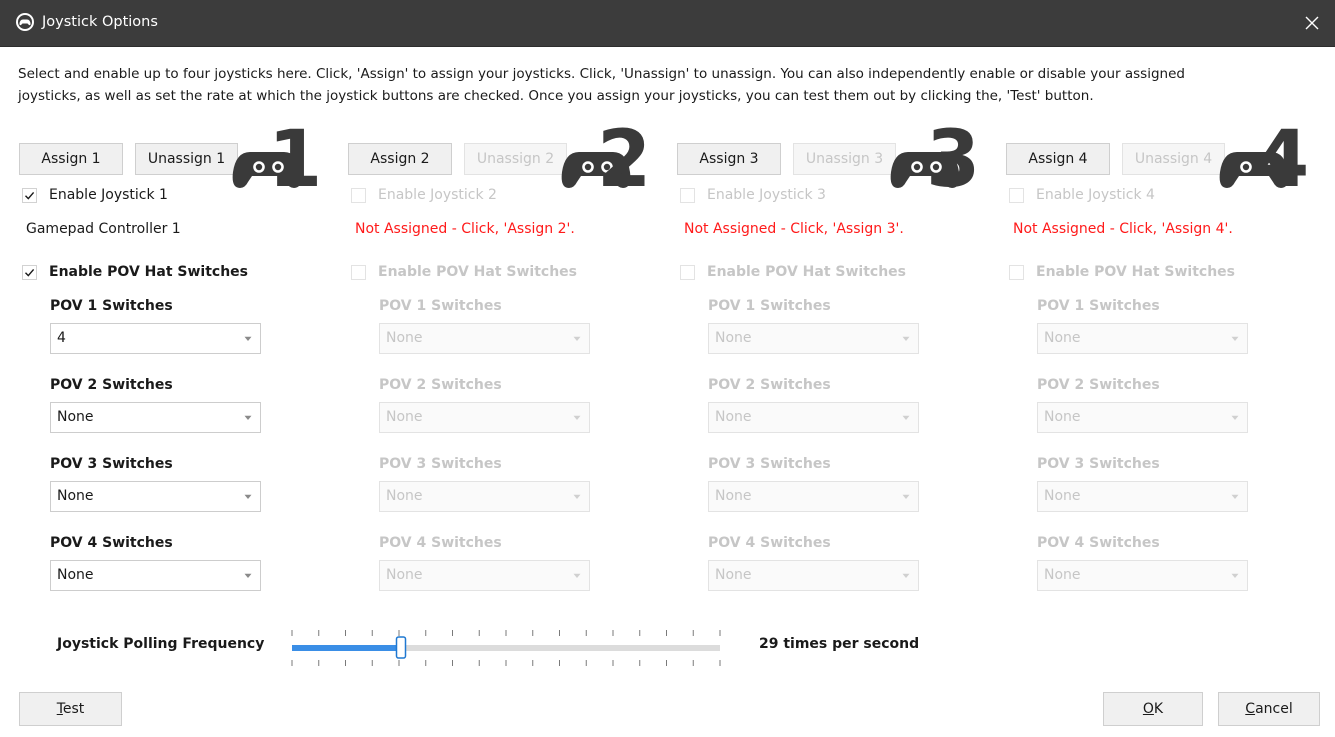 This screenshot has width=1335, height=737. I want to click on pov-3-select-3: None, so click(813, 496).